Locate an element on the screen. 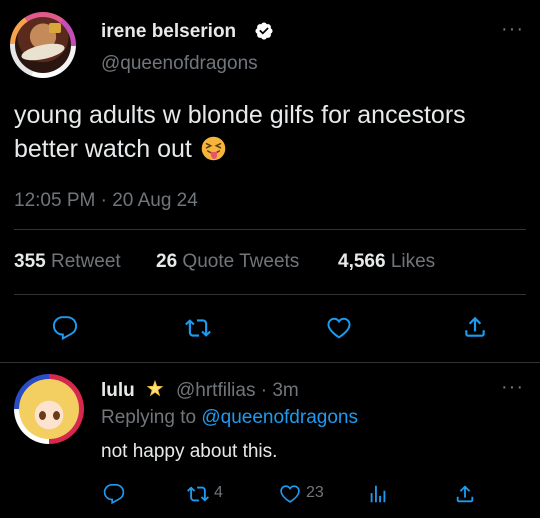 The width and height of the screenshot is (540, 518). replying-to-mention: @queenofdragons is located at coordinates (279, 417).